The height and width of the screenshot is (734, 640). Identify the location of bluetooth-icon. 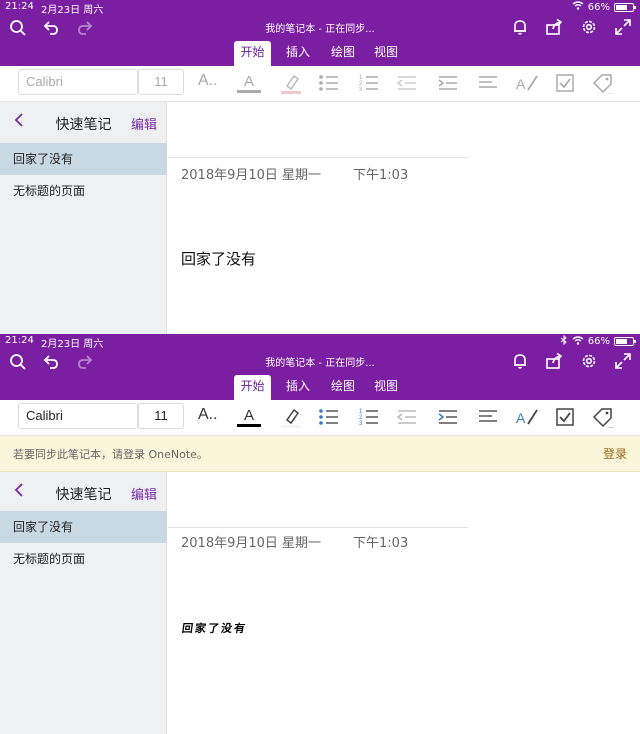
(564, 341).